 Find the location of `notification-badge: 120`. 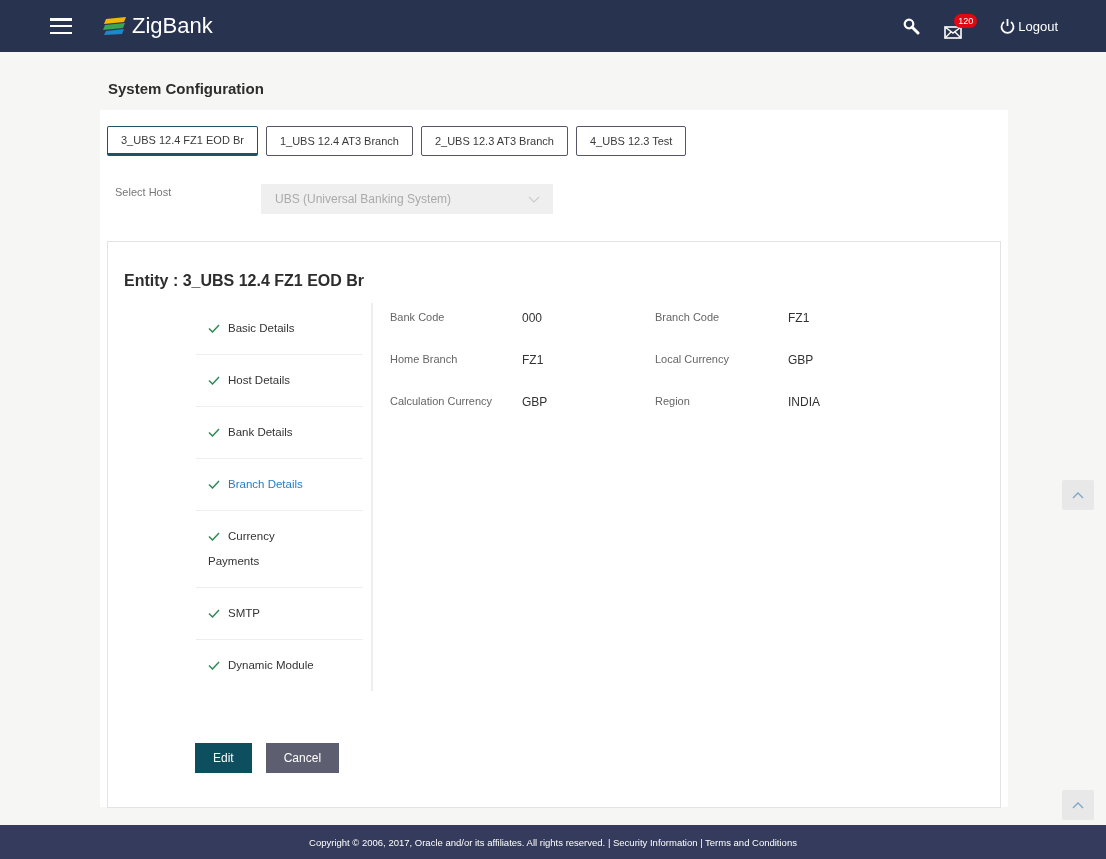

notification-badge: 120 is located at coordinates (966, 20).